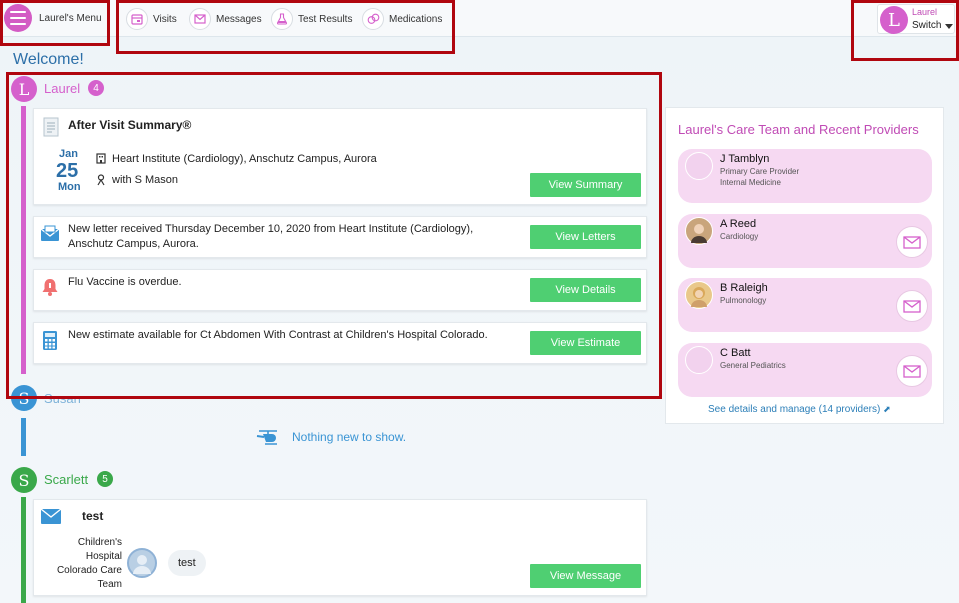  What do you see at coordinates (743, 300) in the screenshot?
I see `provider-specialty: Pulmonology` at bounding box center [743, 300].